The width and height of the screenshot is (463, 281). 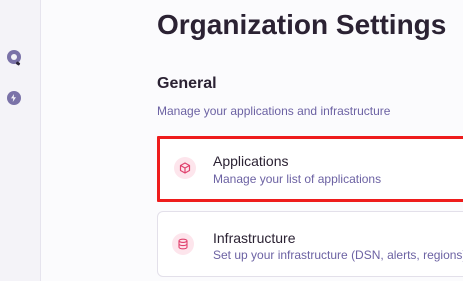 What do you see at coordinates (302, 24) in the screenshot?
I see `page-title: Organization Settings` at bounding box center [302, 24].